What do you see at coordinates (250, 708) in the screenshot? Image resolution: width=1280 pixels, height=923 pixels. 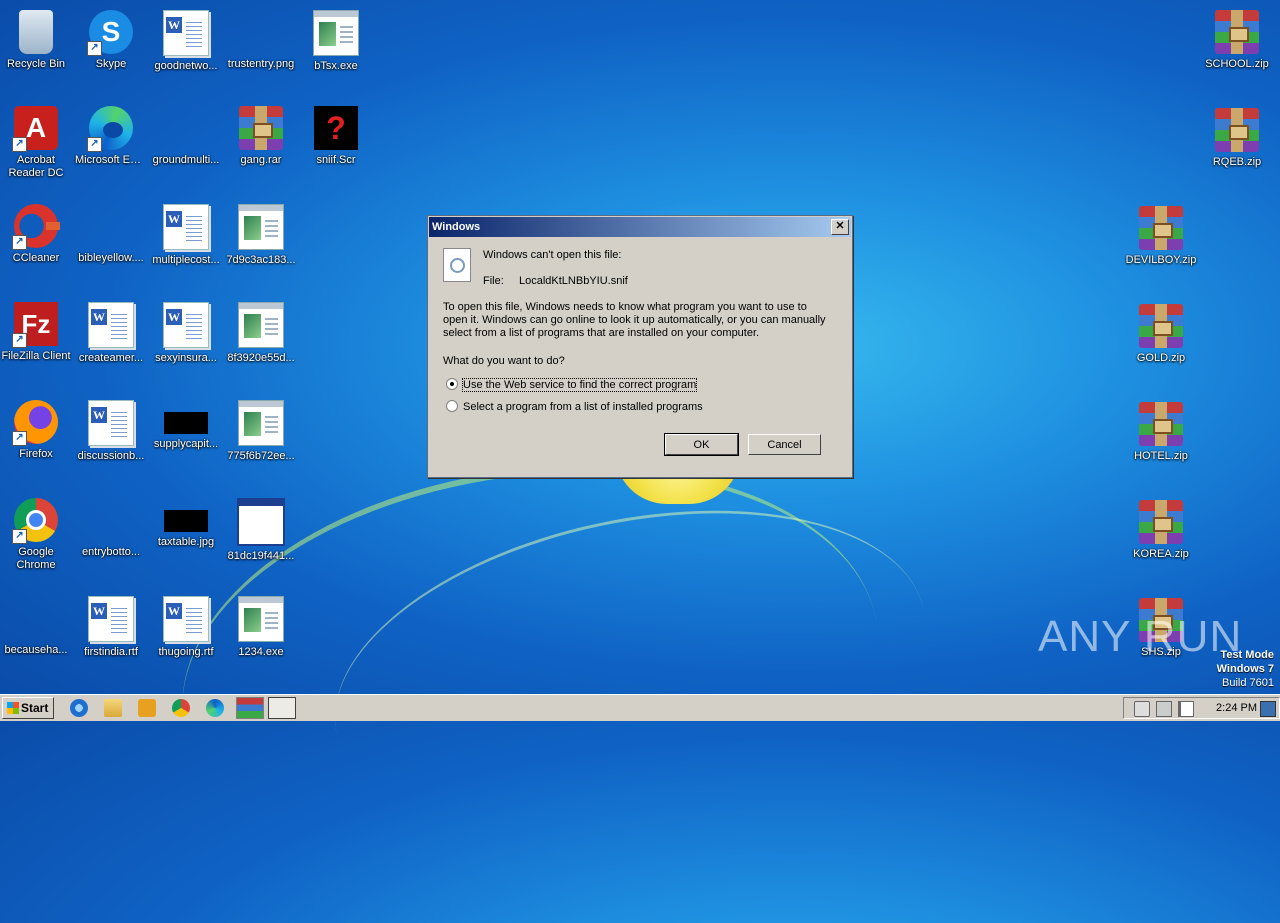 I see `winrar-icon` at bounding box center [250, 708].